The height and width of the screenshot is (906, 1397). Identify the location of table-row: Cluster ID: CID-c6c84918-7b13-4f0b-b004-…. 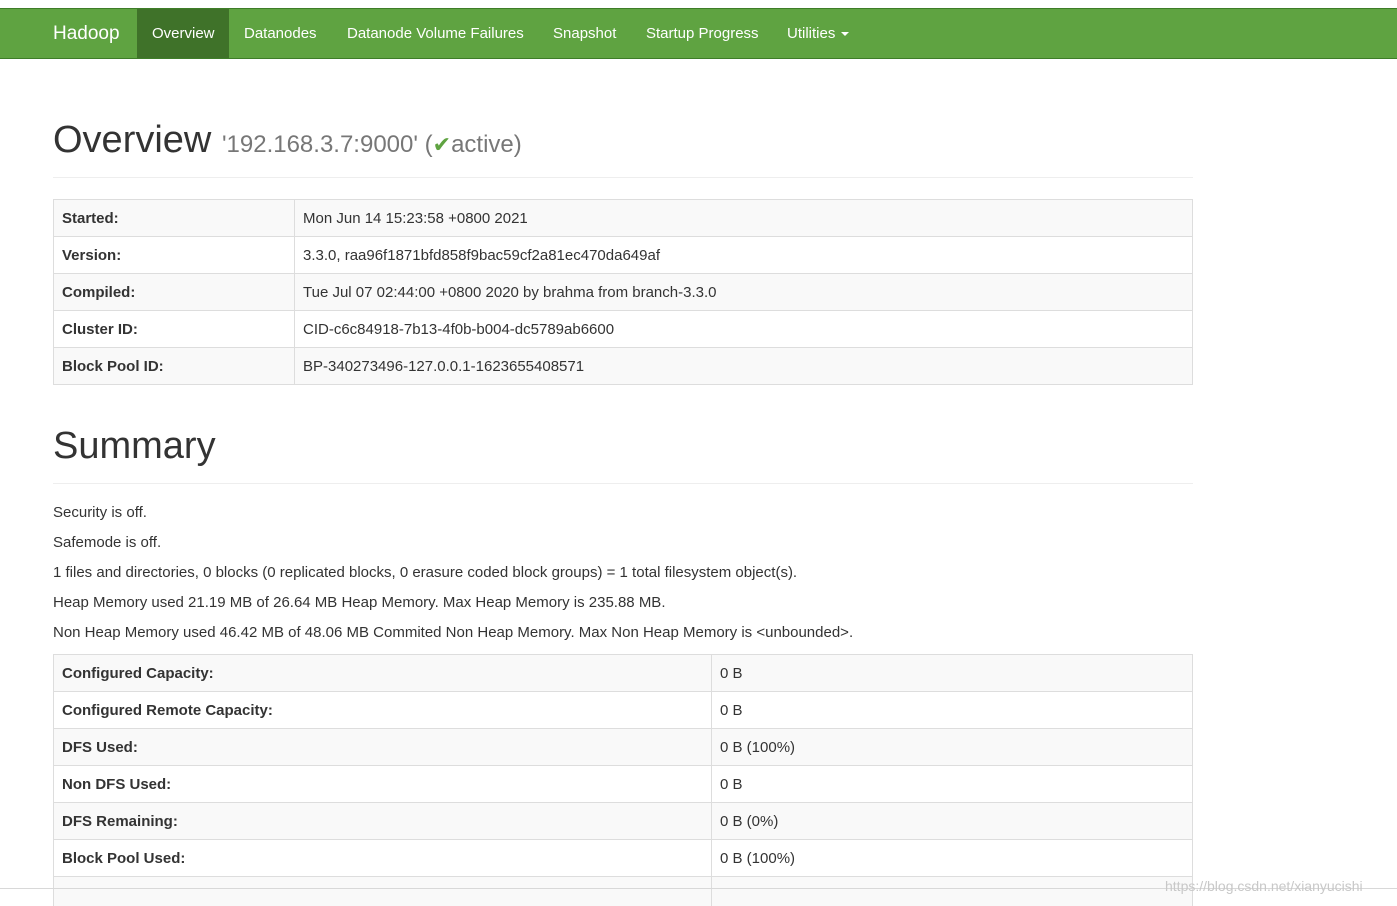
(623, 329).